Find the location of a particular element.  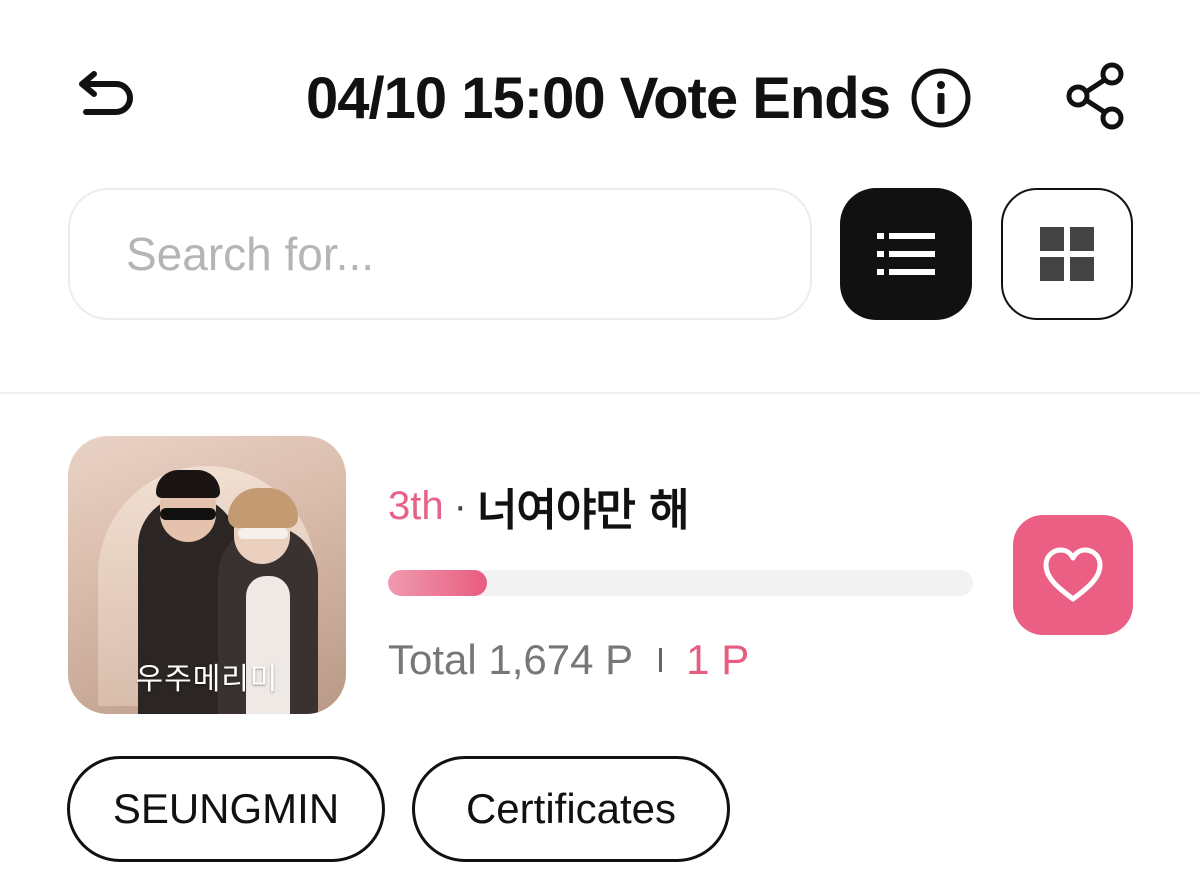

share-button is located at coordinates (1096, 96).